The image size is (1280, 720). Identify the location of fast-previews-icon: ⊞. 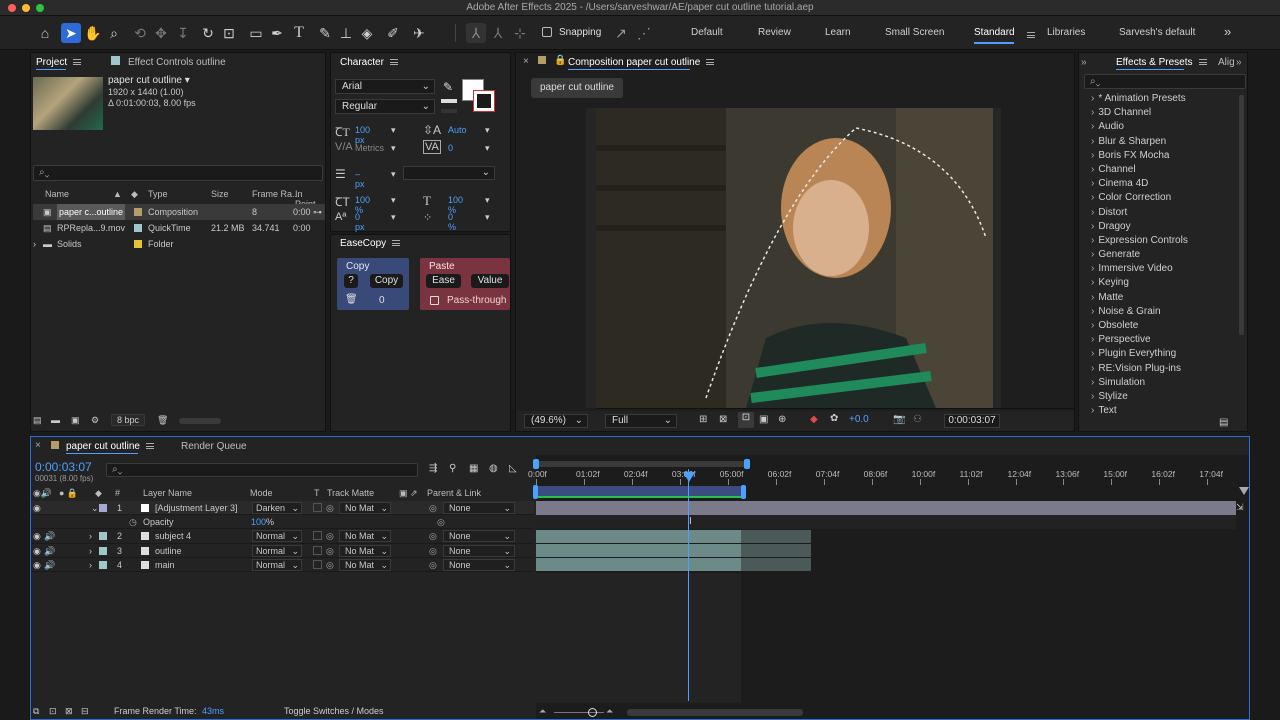
(703, 419).